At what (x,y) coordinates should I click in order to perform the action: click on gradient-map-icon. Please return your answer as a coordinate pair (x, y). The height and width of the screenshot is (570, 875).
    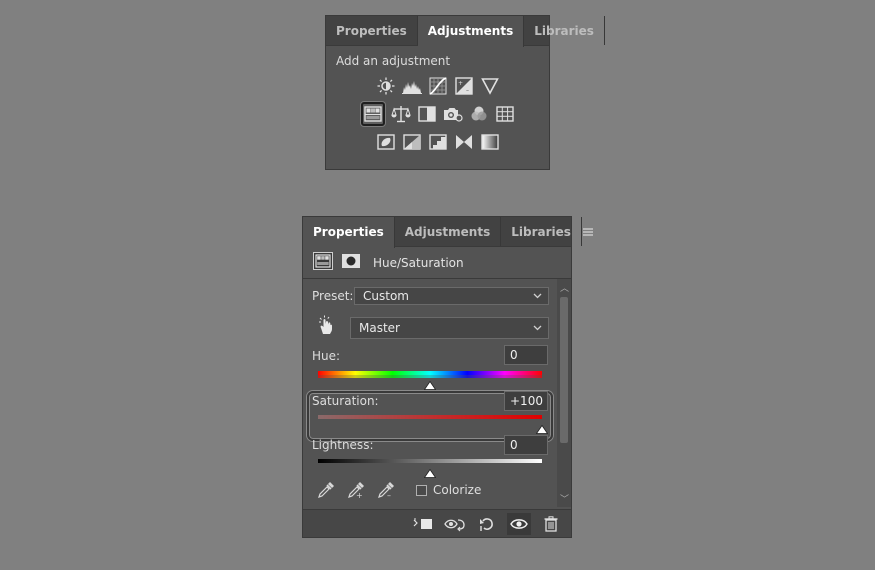
    Looking at the image, I should click on (490, 142).